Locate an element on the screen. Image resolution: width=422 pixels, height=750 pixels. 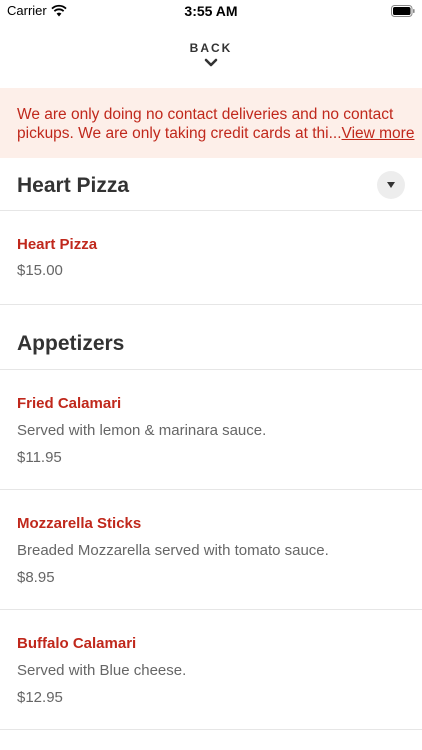
back-label: BACK is located at coordinates (211, 48).